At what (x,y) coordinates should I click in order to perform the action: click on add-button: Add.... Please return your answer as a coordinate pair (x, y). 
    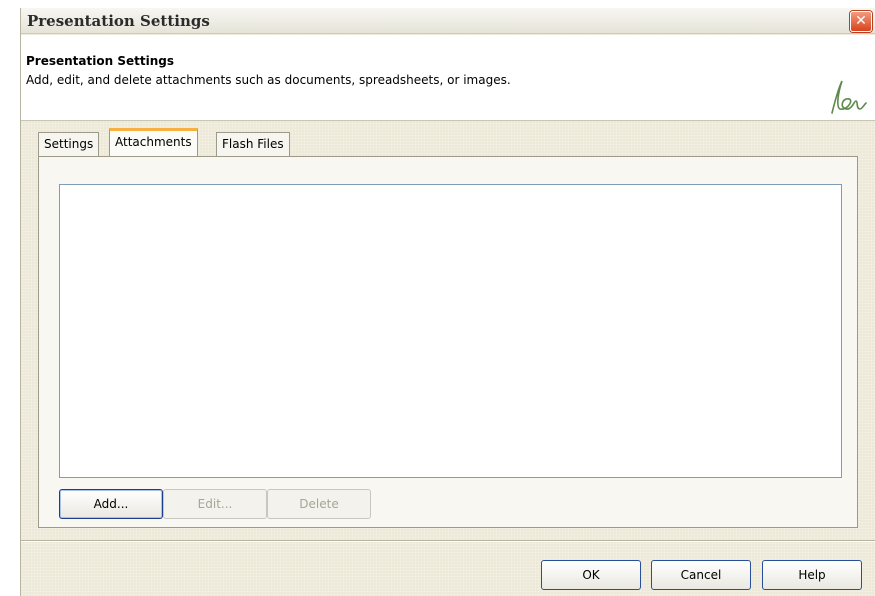
    Looking at the image, I should click on (111, 504).